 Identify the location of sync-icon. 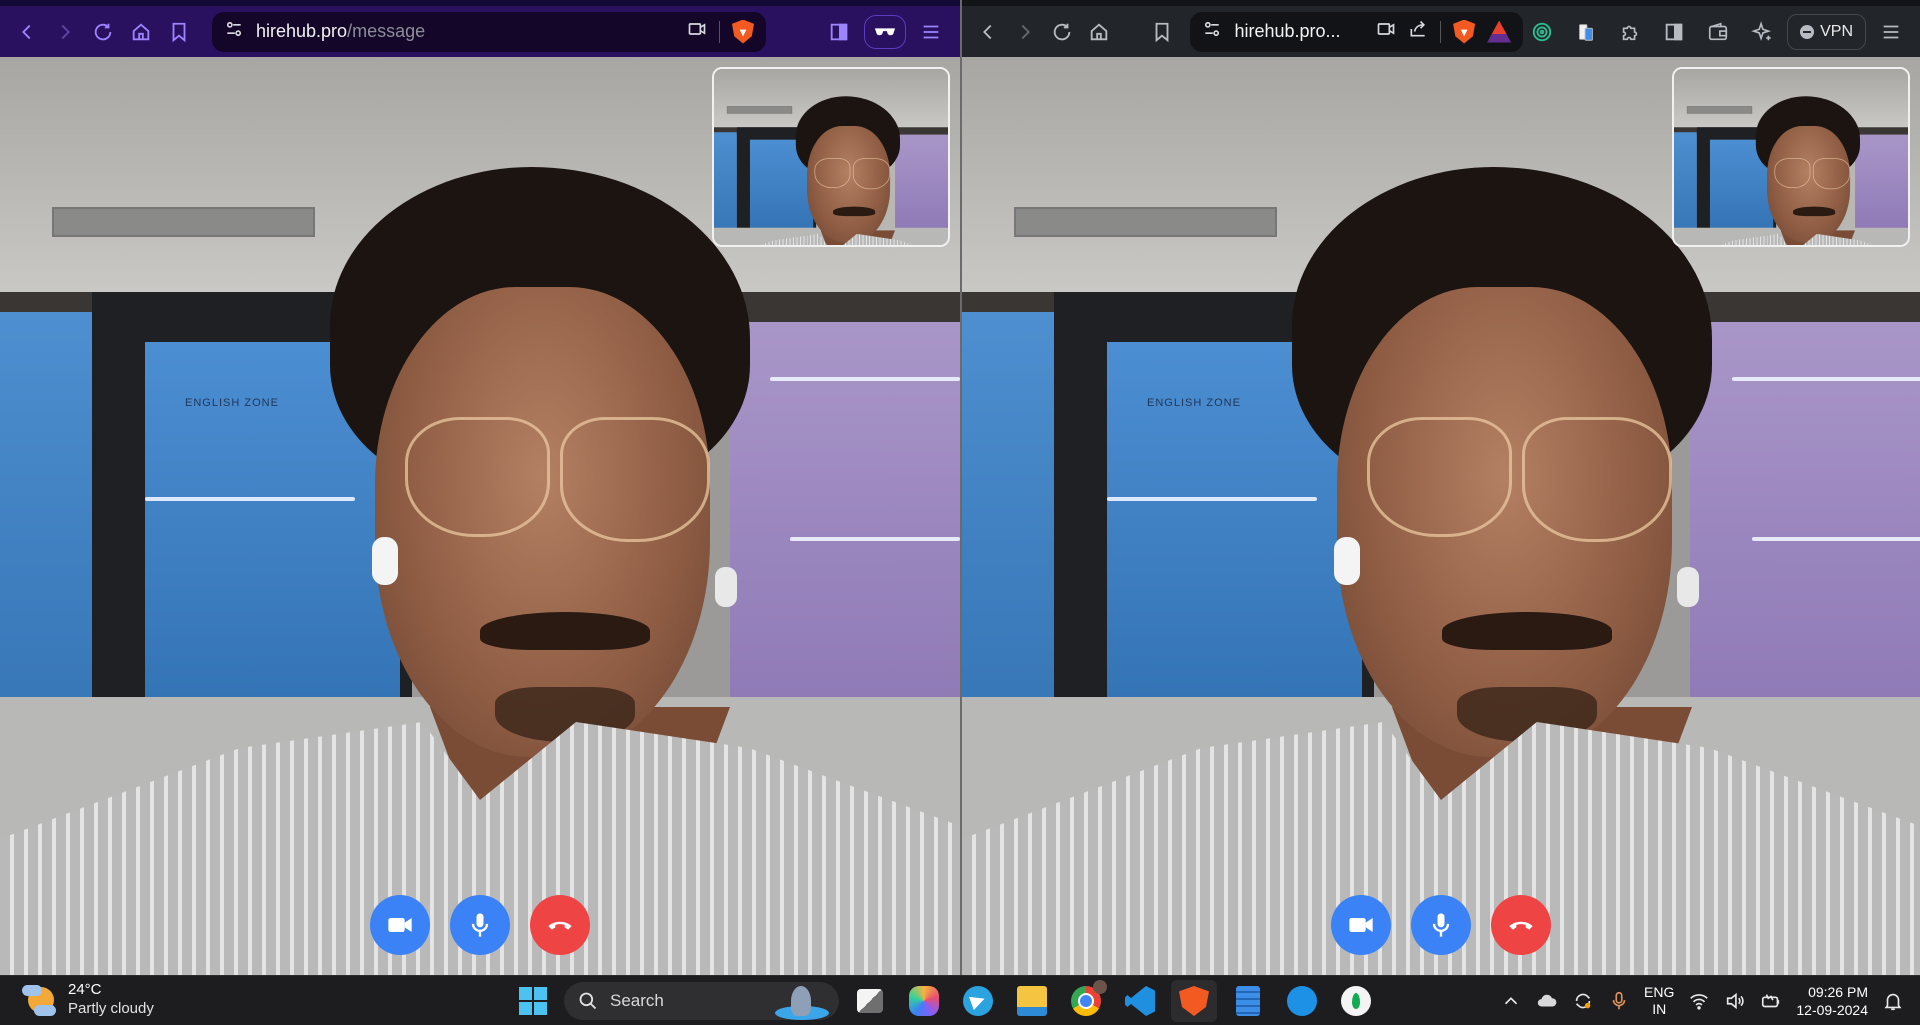
(1583, 1001).